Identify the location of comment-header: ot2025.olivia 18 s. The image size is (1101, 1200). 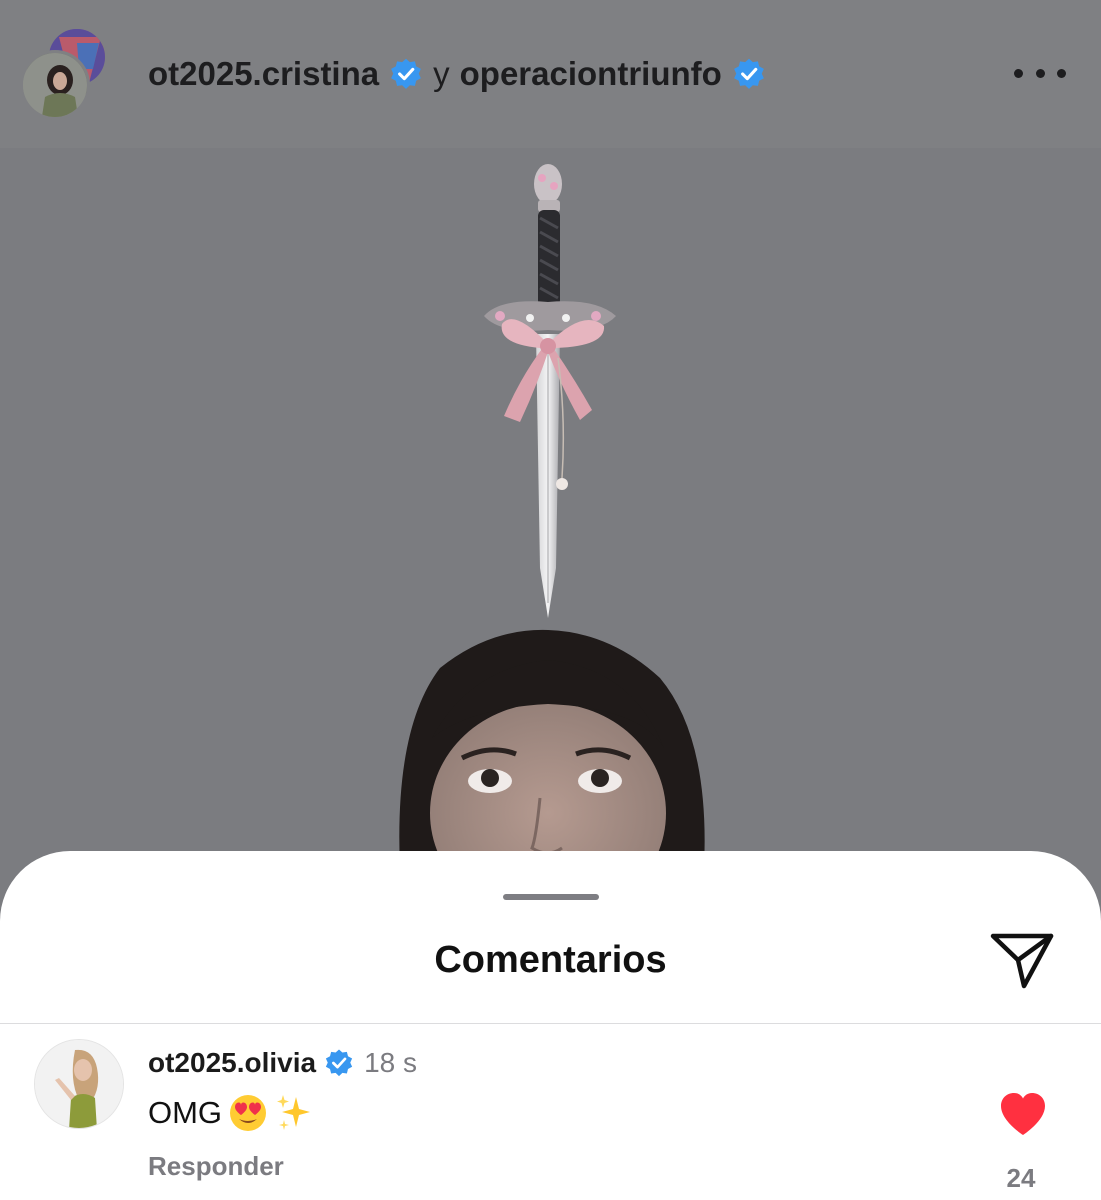
(282, 1063).